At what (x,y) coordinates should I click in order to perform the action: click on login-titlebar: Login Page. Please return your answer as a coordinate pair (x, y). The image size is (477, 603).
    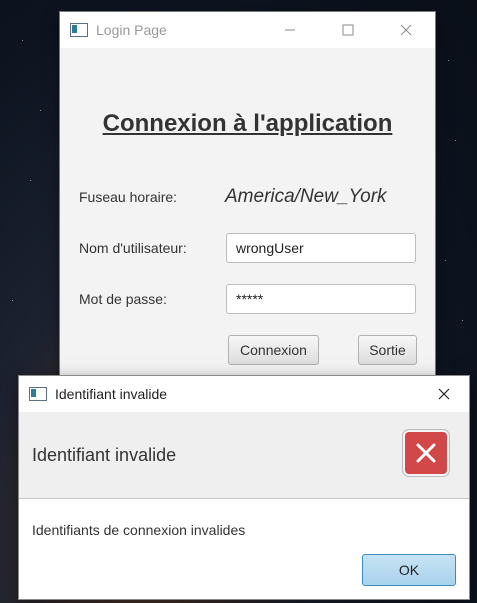
    Looking at the image, I should click on (247, 30).